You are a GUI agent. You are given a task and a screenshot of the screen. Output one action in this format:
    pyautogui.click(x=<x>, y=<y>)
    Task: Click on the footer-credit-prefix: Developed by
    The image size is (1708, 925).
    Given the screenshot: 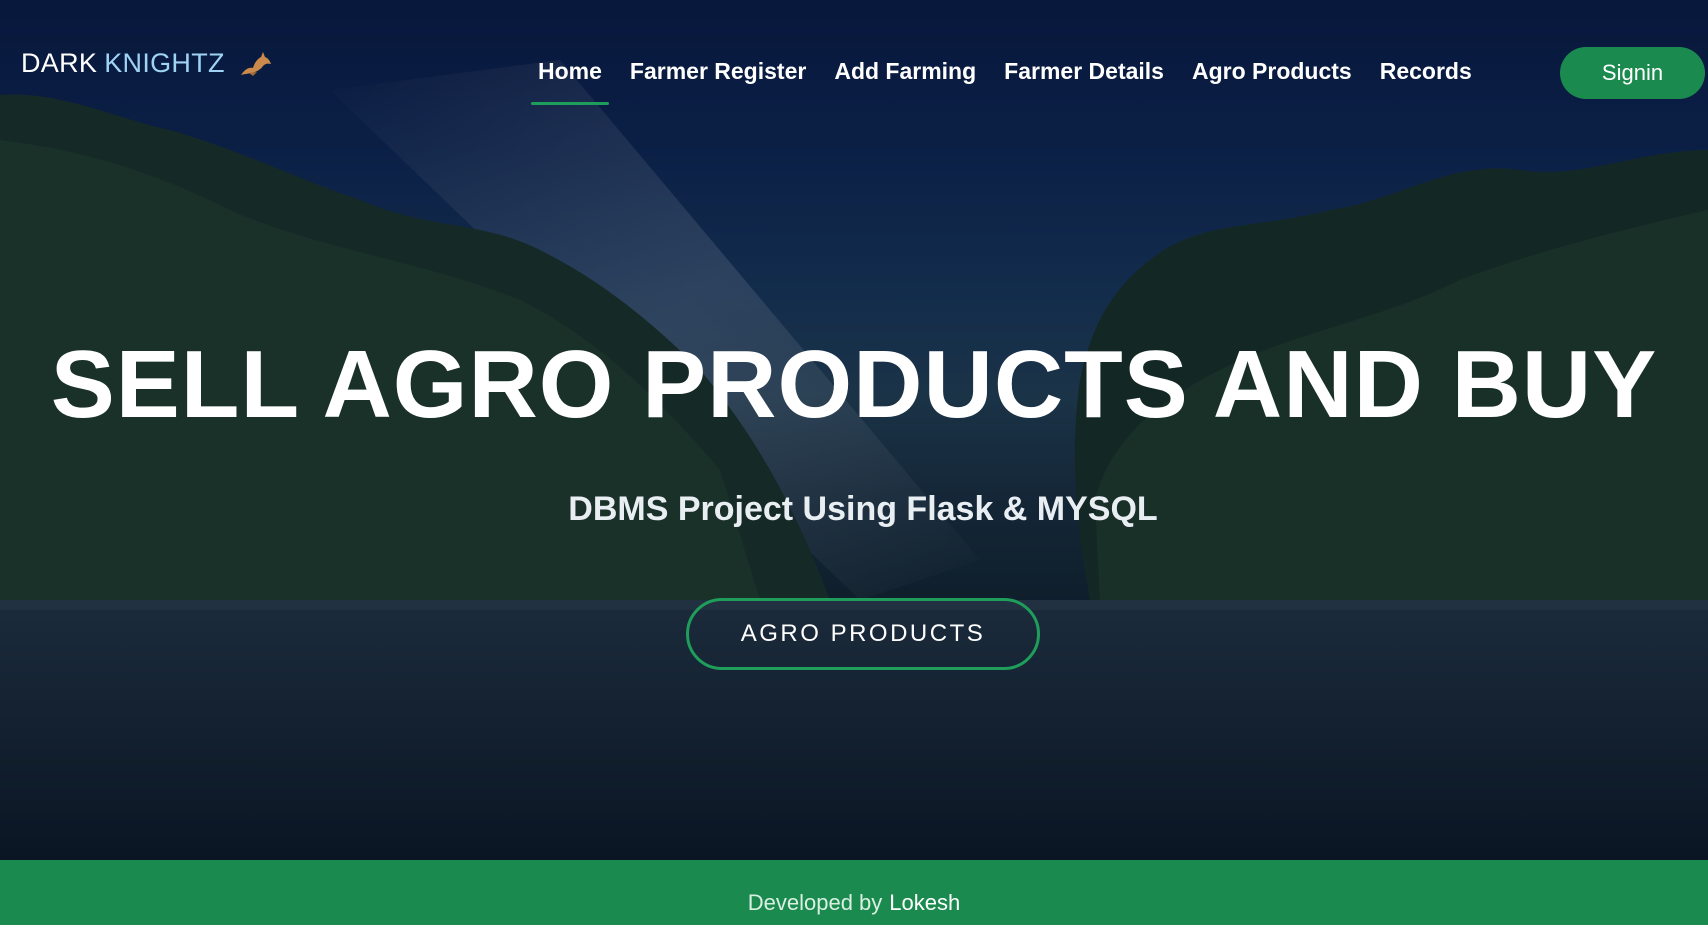 What is the action you would take?
    pyautogui.click(x=815, y=902)
    